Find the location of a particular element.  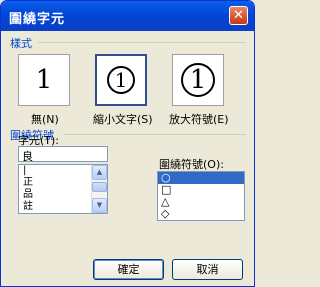

list-item: □ is located at coordinates (201, 190).